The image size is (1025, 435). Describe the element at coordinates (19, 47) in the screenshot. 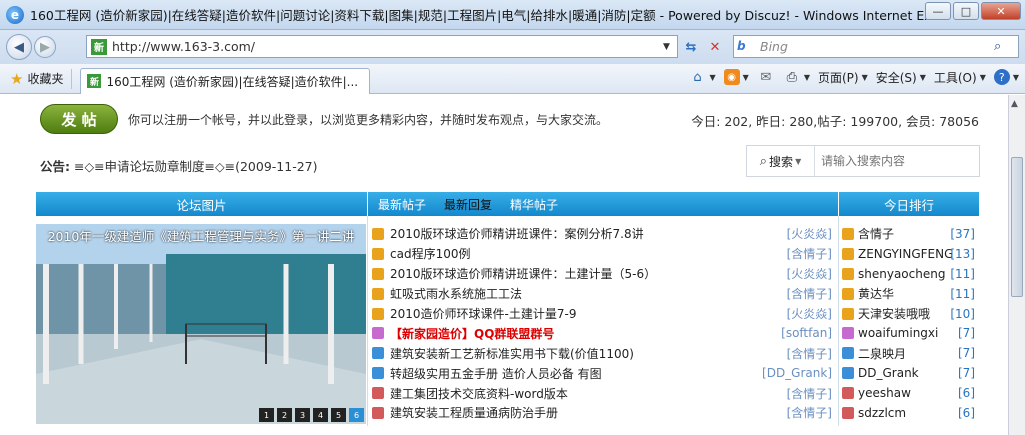

I see `back-button: ◀` at that location.